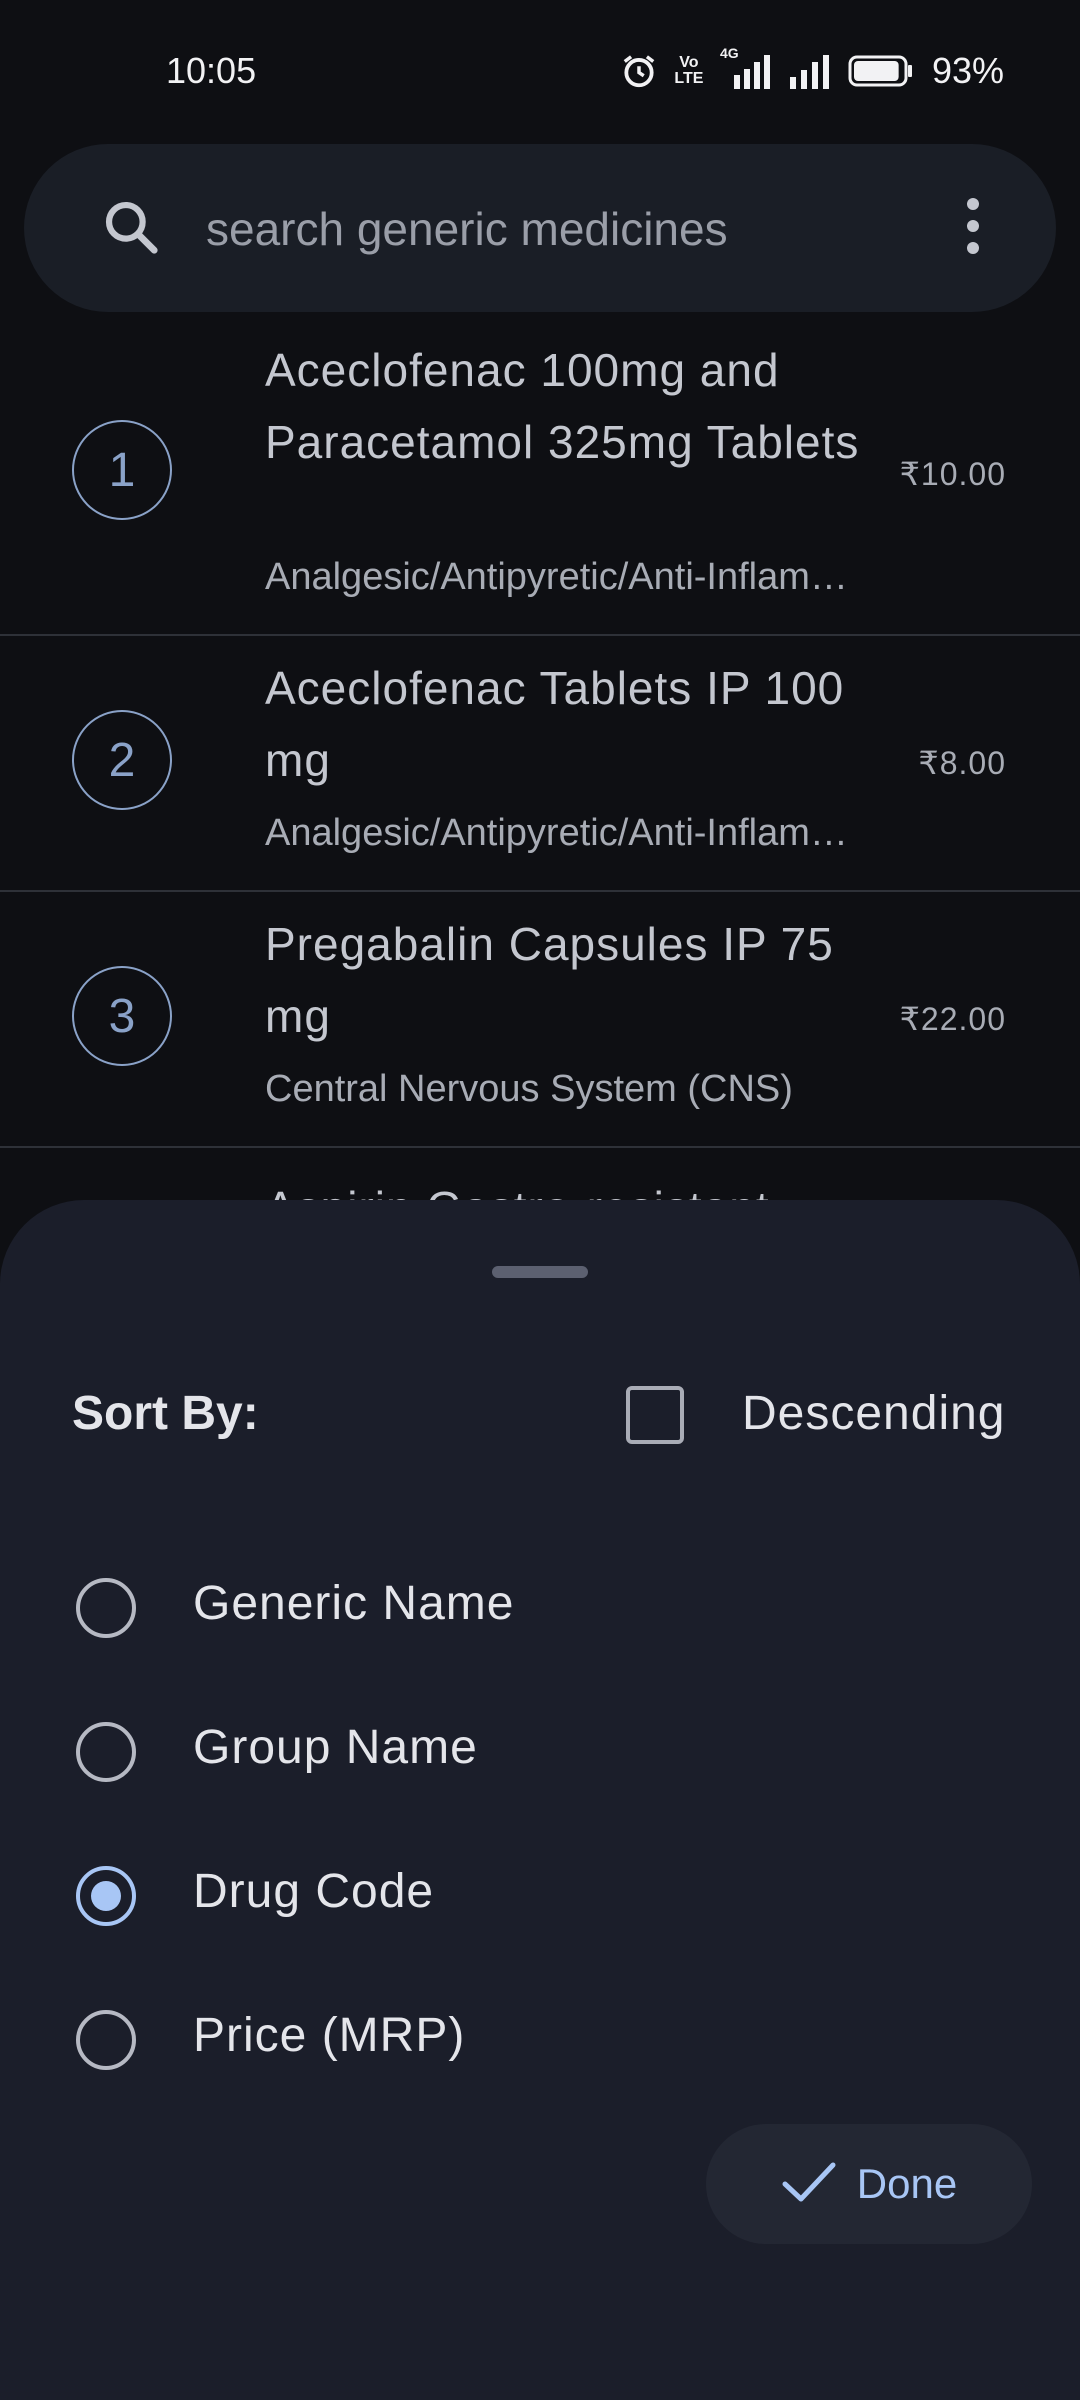  What do you see at coordinates (639, 71) in the screenshot?
I see `alarm-icon` at bounding box center [639, 71].